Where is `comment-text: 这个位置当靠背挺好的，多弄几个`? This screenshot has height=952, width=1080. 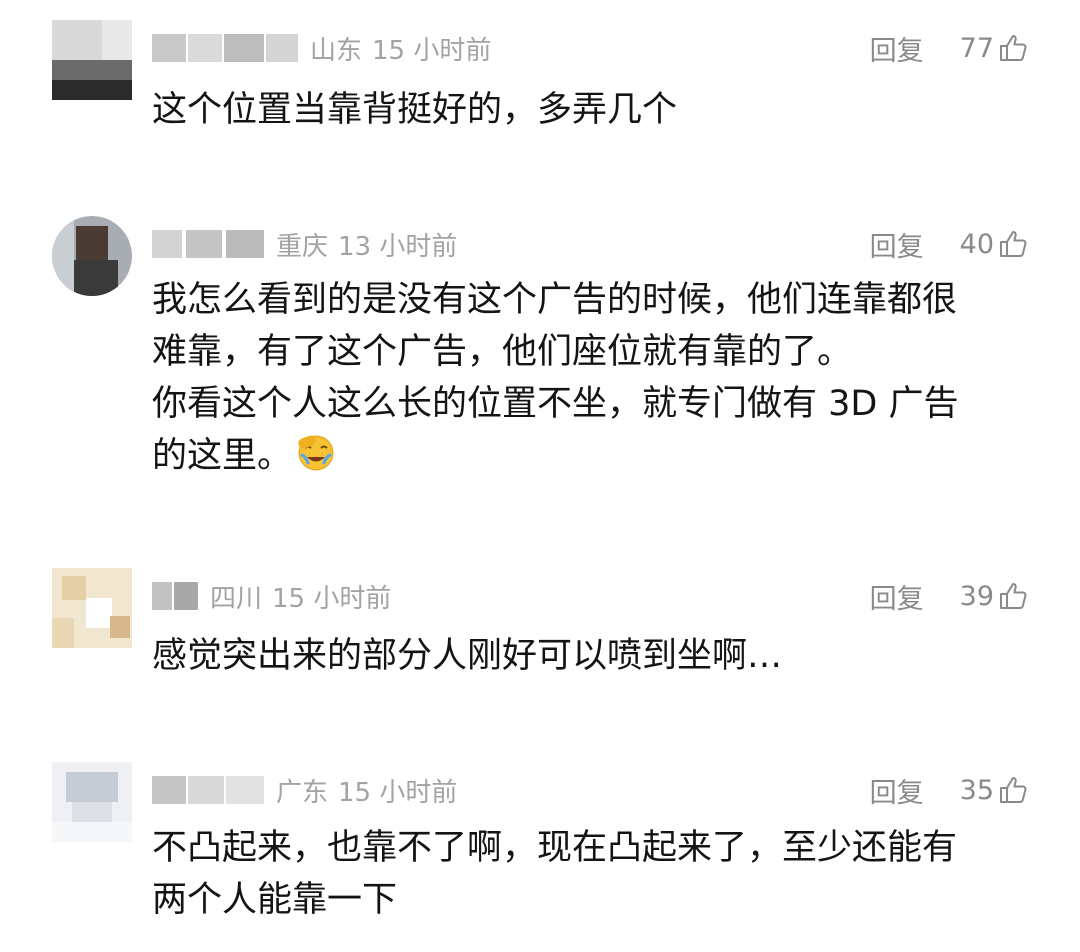 comment-text: 这个位置当靠背挺好的，多弄几个 is located at coordinates (592, 110).